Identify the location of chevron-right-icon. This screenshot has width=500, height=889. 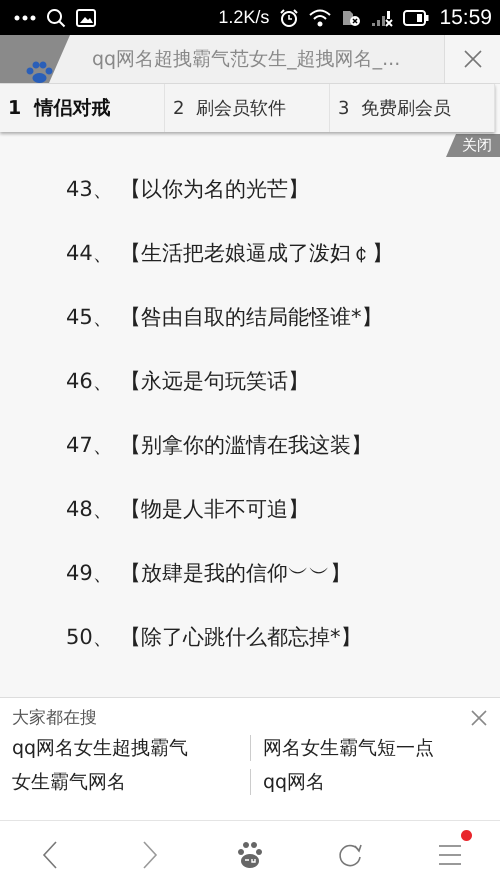
(150, 855).